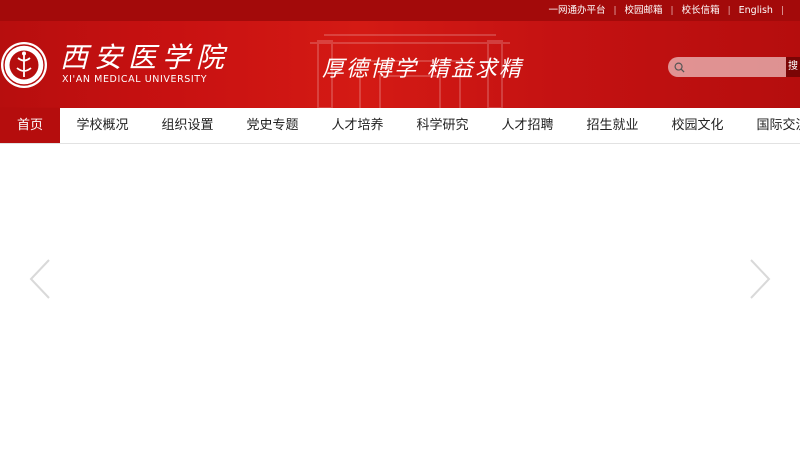 The height and width of the screenshot is (450, 800). I want to click on top-links: 一网通办平台 | 校园邮箱 | 校长信箱 | English |, so click(670, 10).